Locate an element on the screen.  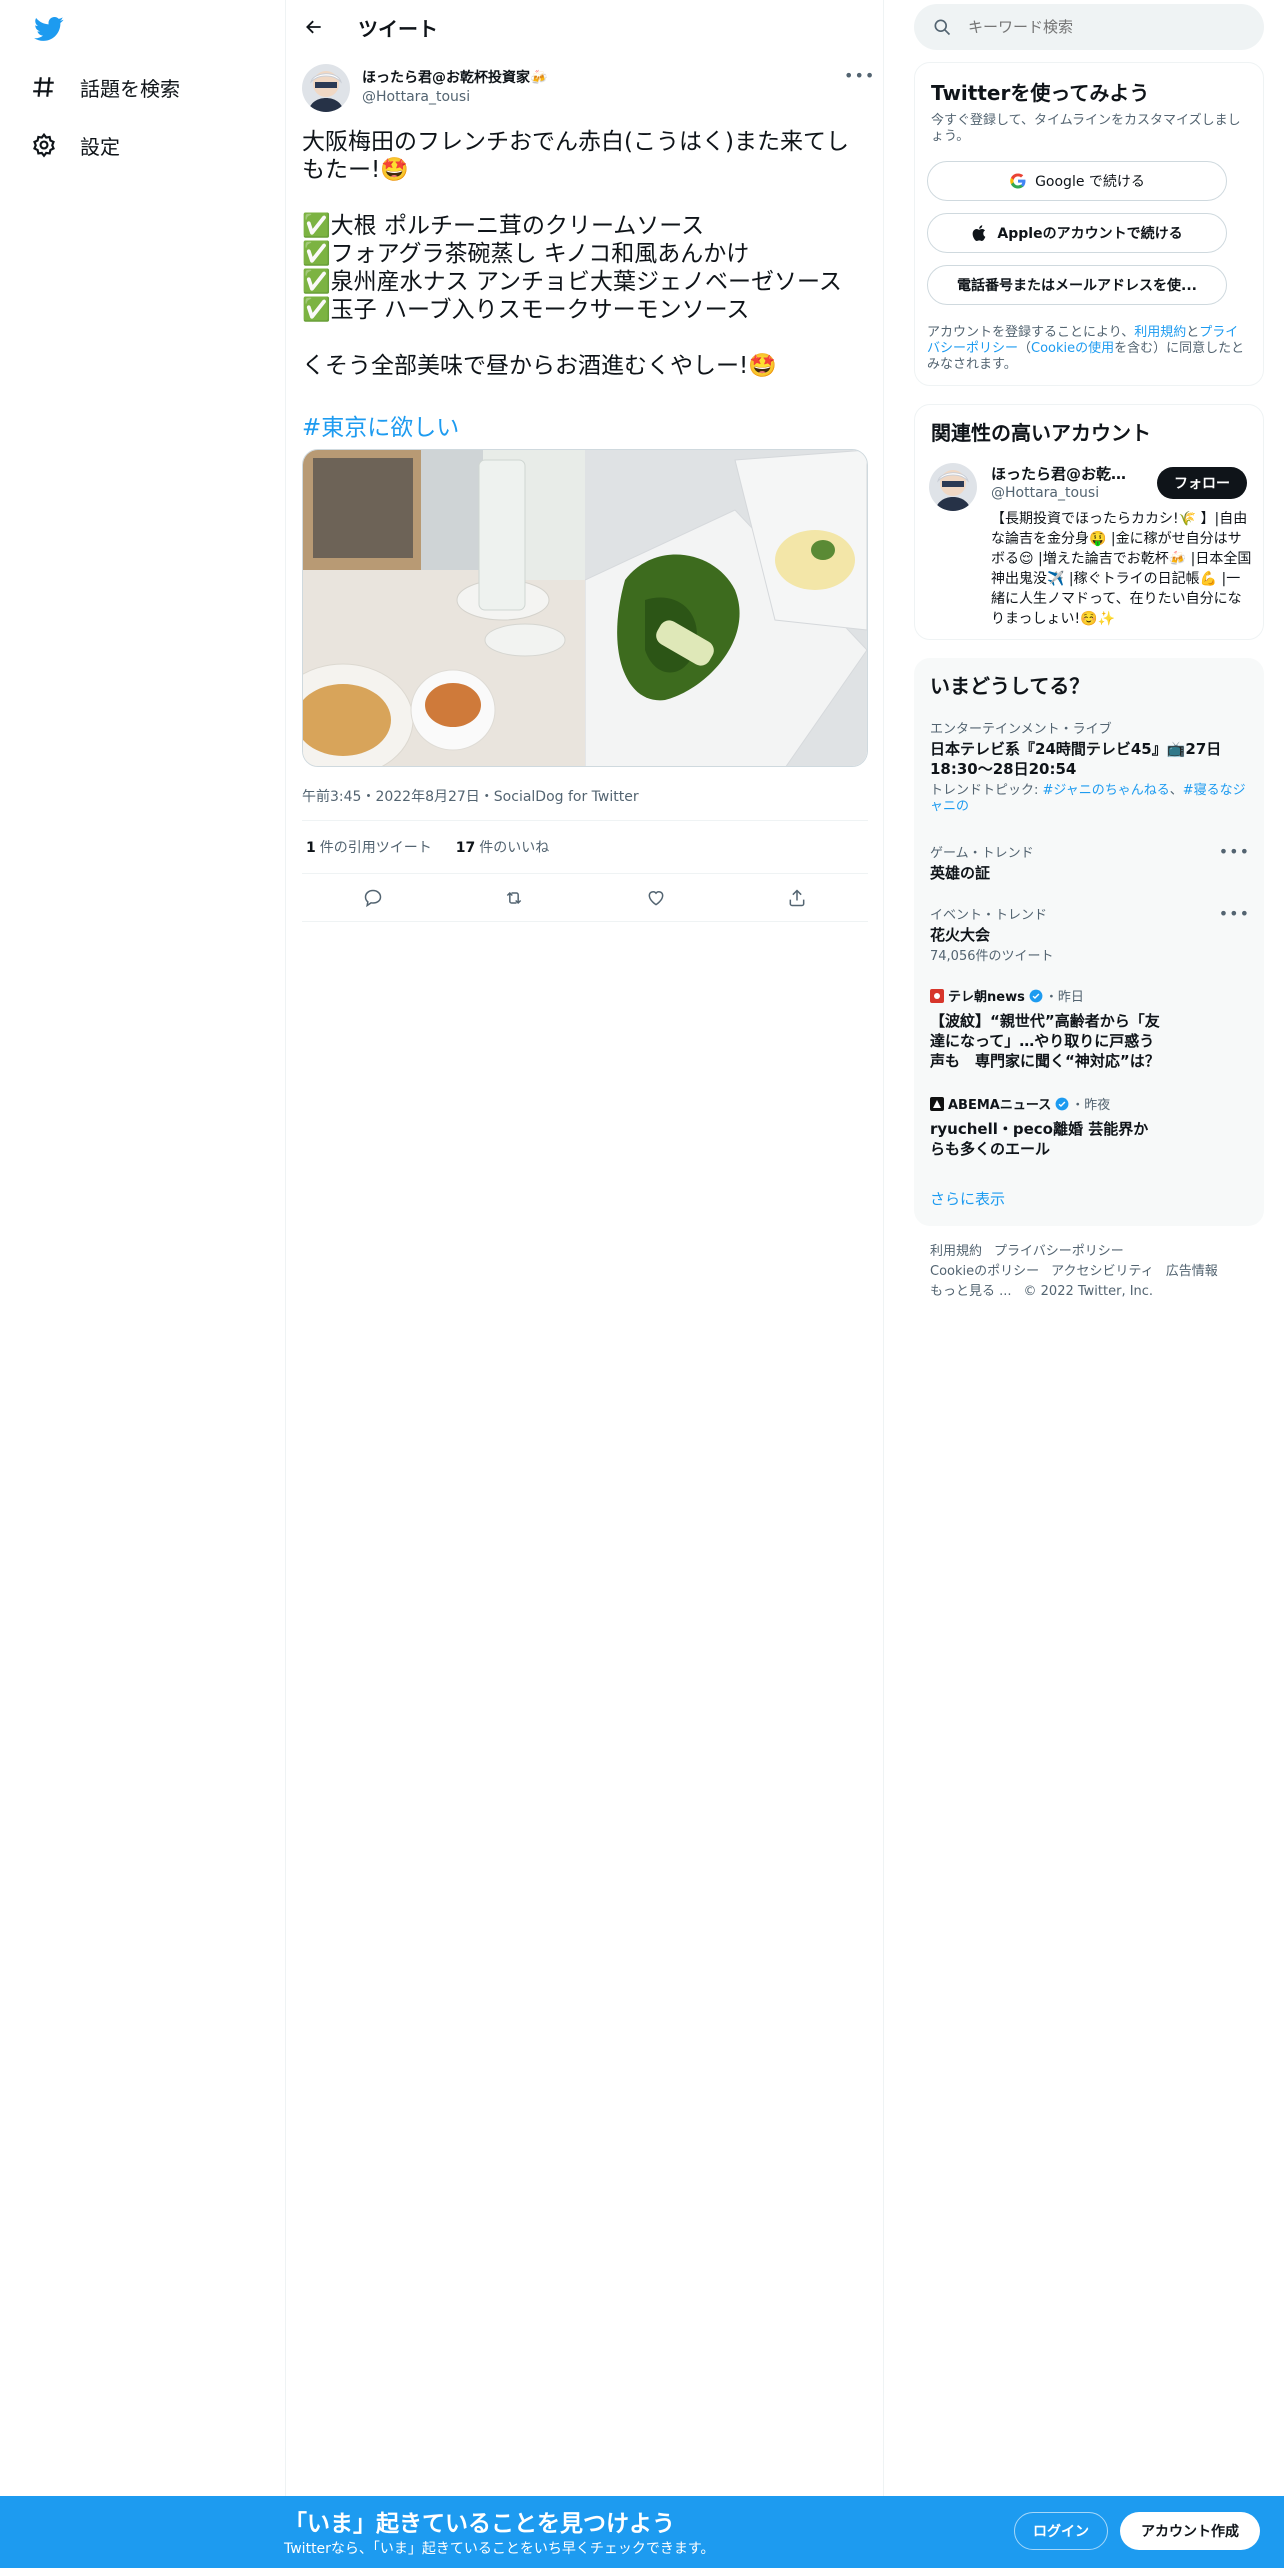
signup-note: 今すぐ登録して、タイムラインをカスタマイズしましょう。 is located at coordinates (1086, 128).